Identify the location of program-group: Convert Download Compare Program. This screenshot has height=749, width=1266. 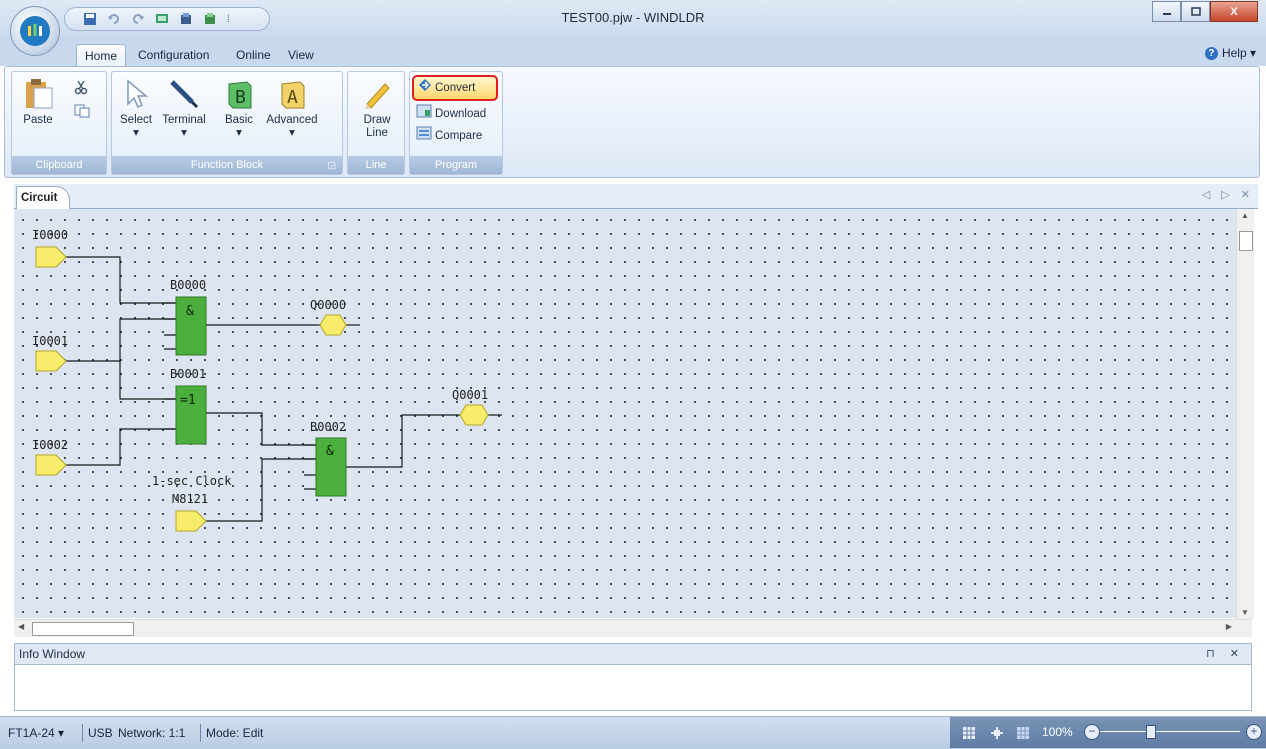
(456, 123).